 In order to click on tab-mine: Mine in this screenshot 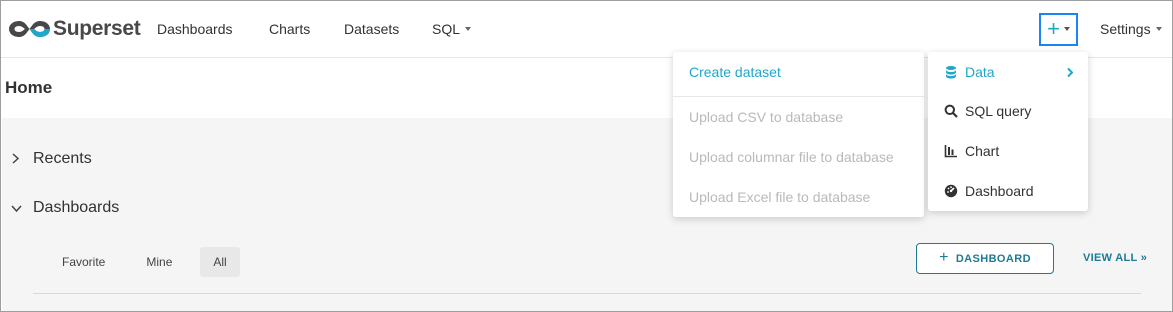, I will do `click(159, 262)`.